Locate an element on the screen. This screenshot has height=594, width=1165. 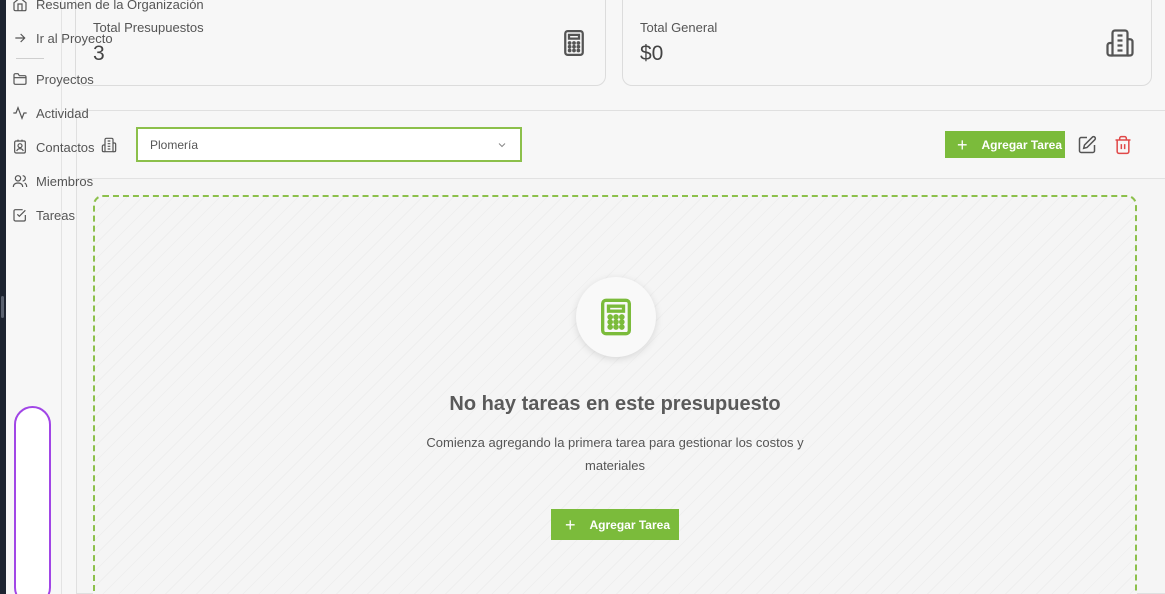
sidebar-item-label: Tareas is located at coordinates (56, 215).